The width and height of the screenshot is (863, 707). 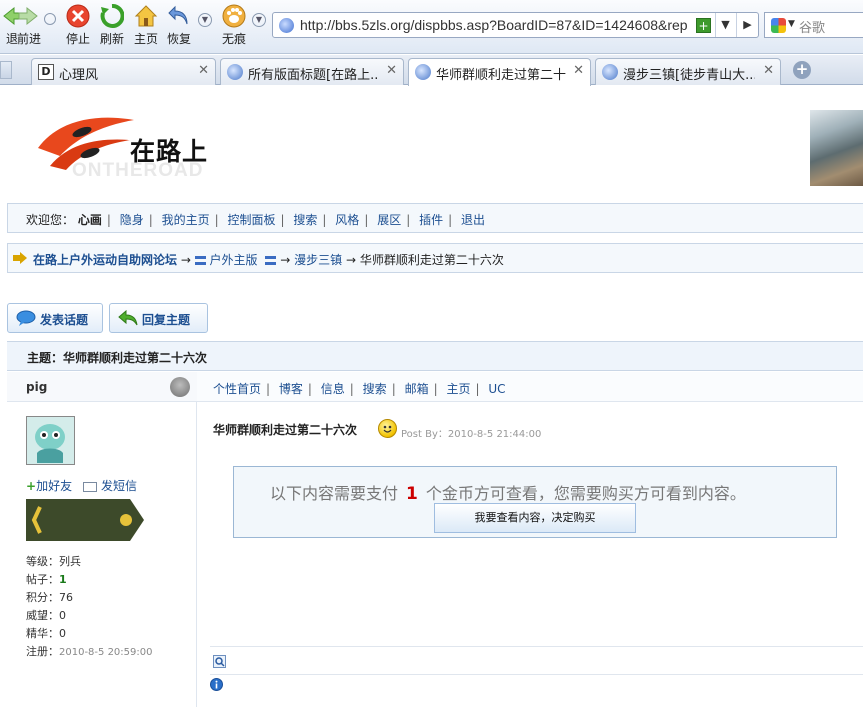 What do you see at coordinates (123, 71) in the screenshot?
I see `tab-xinlifeng: D 心理风 ✕` at bounding box center [123, 71].